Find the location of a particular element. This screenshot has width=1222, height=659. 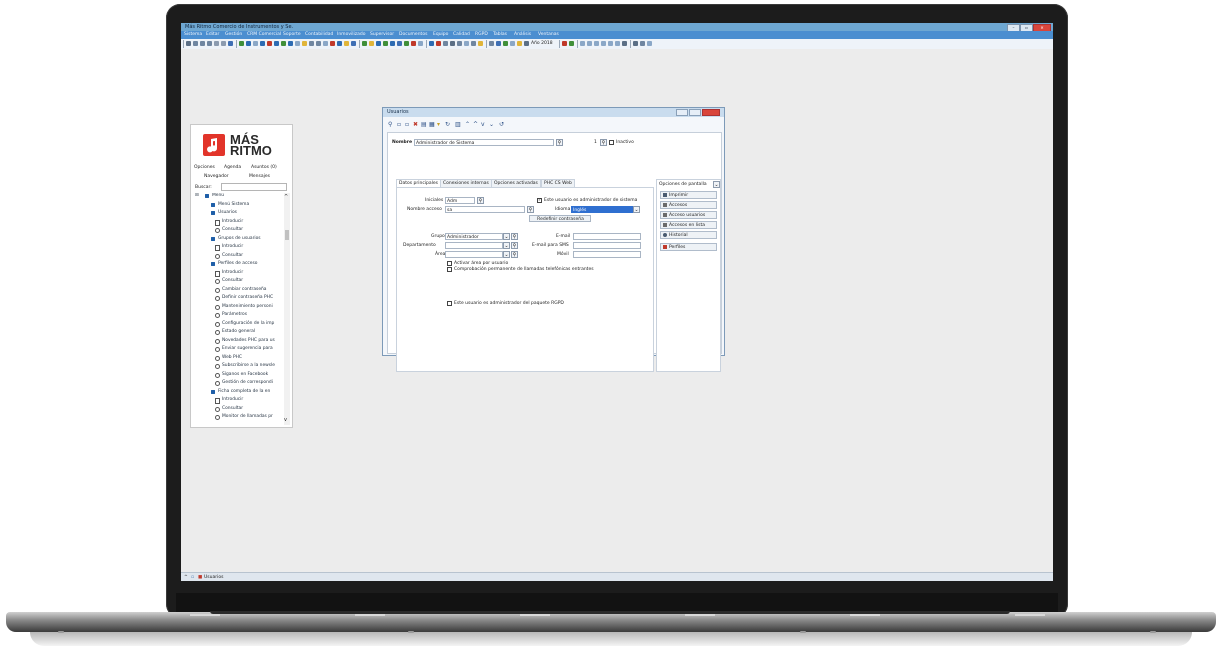

tree-item: Mantenimiento personi is located at coordinates (247, 306).